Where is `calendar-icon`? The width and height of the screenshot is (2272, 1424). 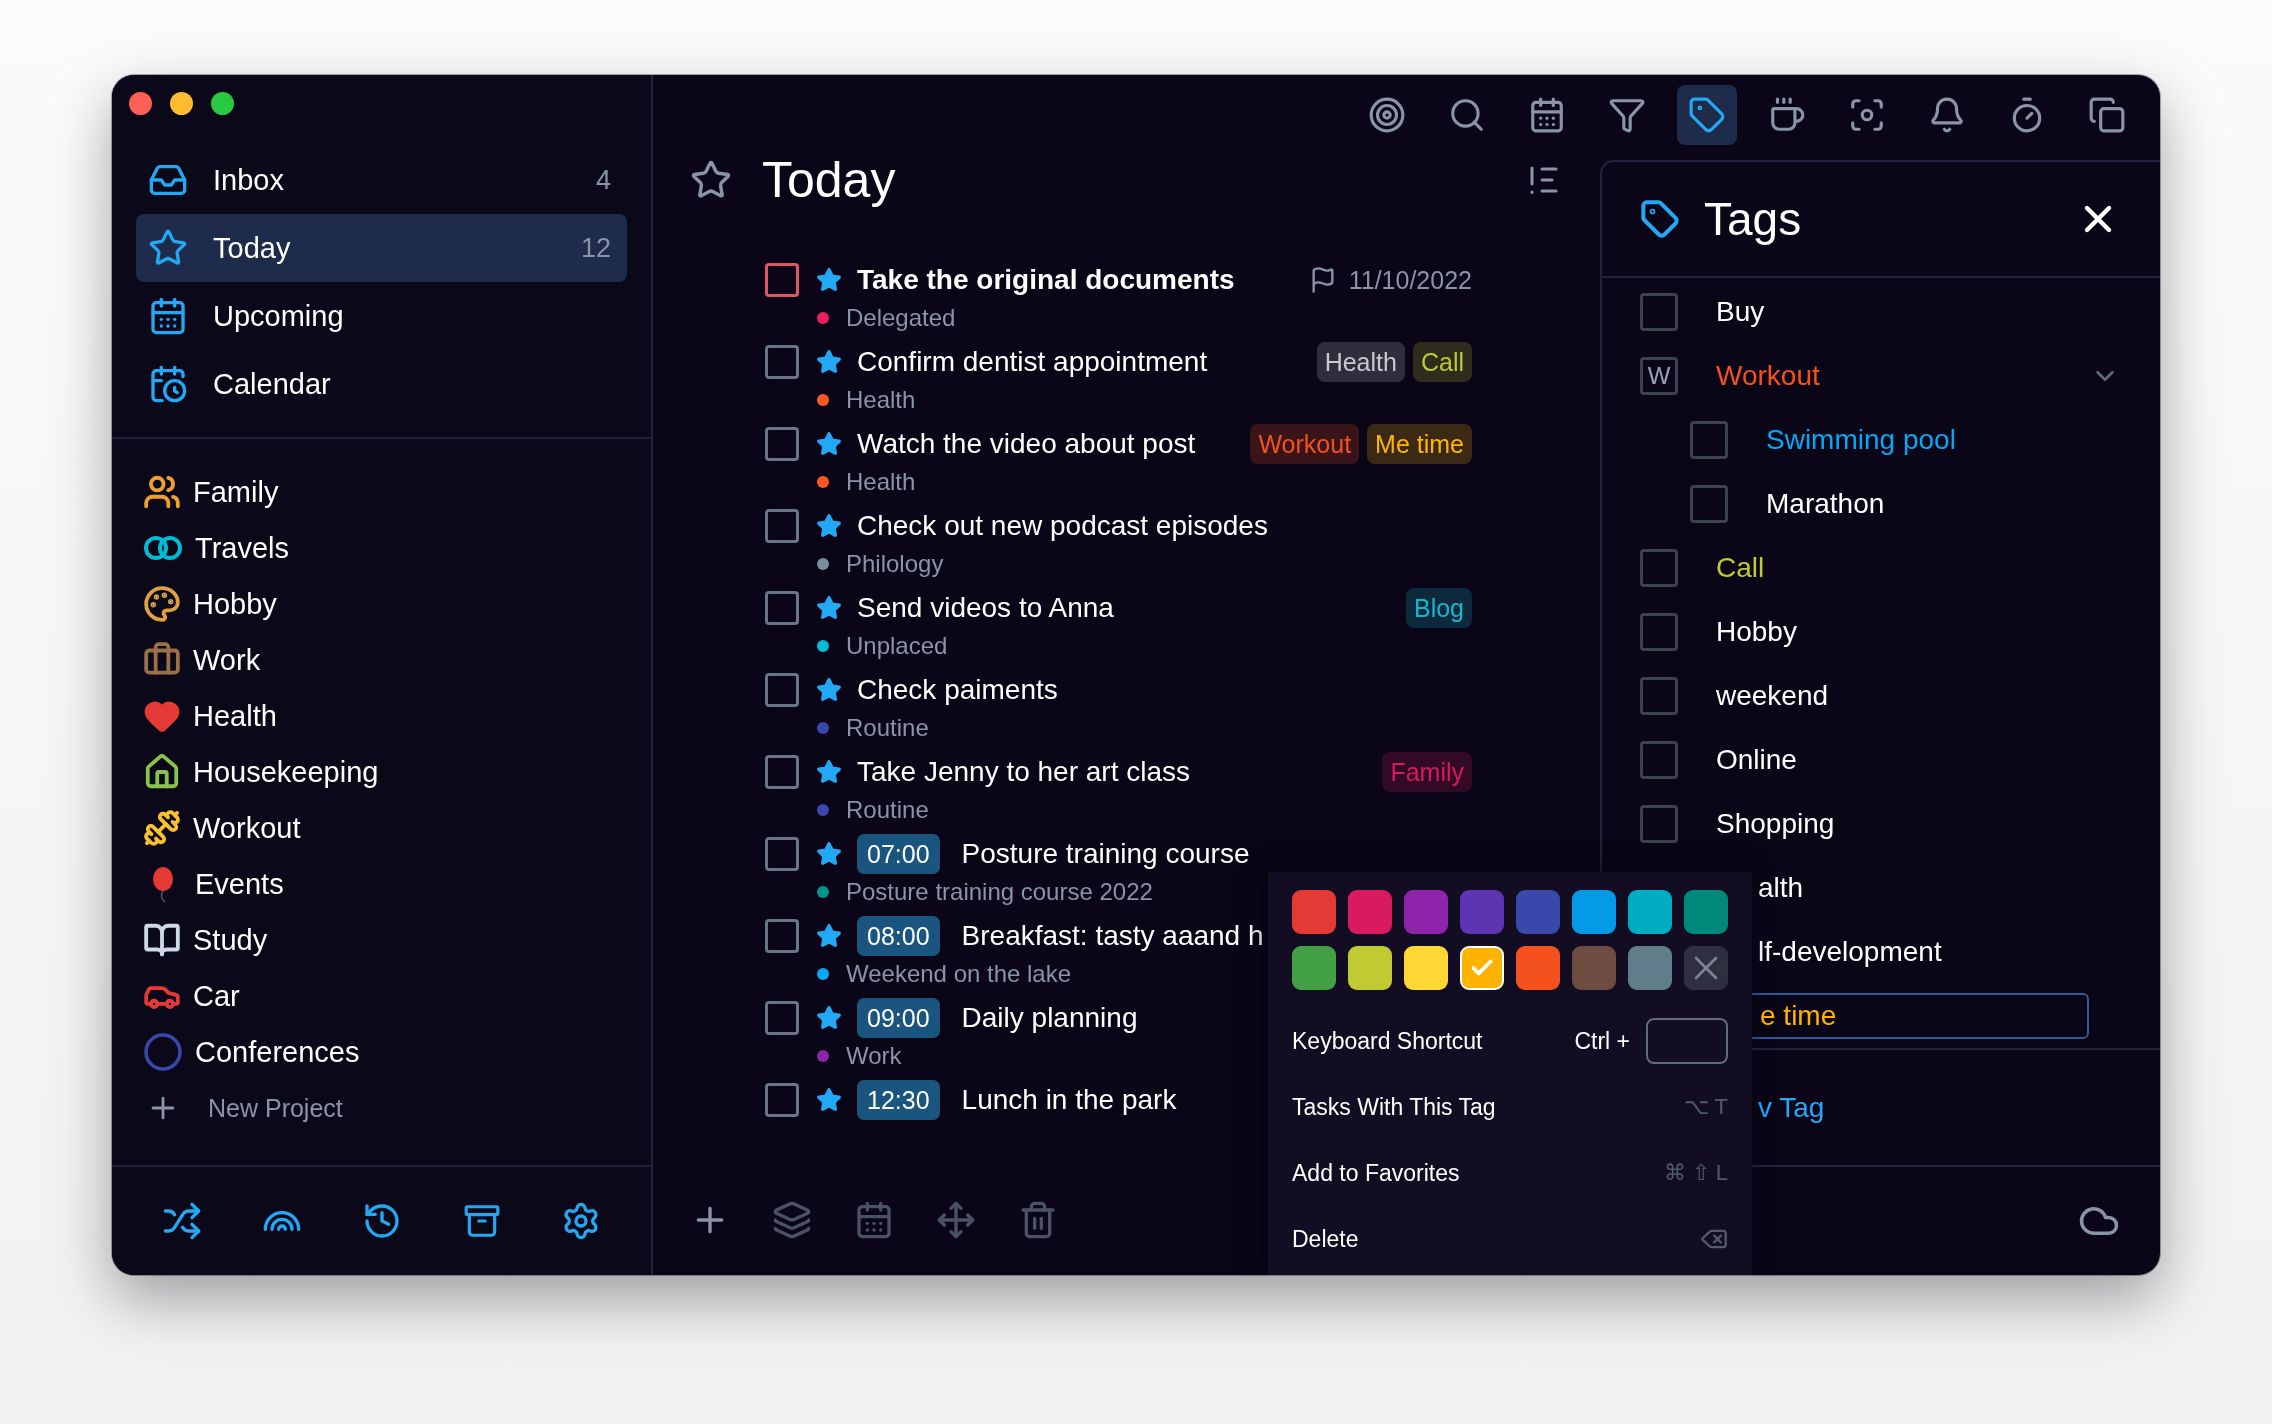 calendar-icon is located at coordinates (874, 1220).